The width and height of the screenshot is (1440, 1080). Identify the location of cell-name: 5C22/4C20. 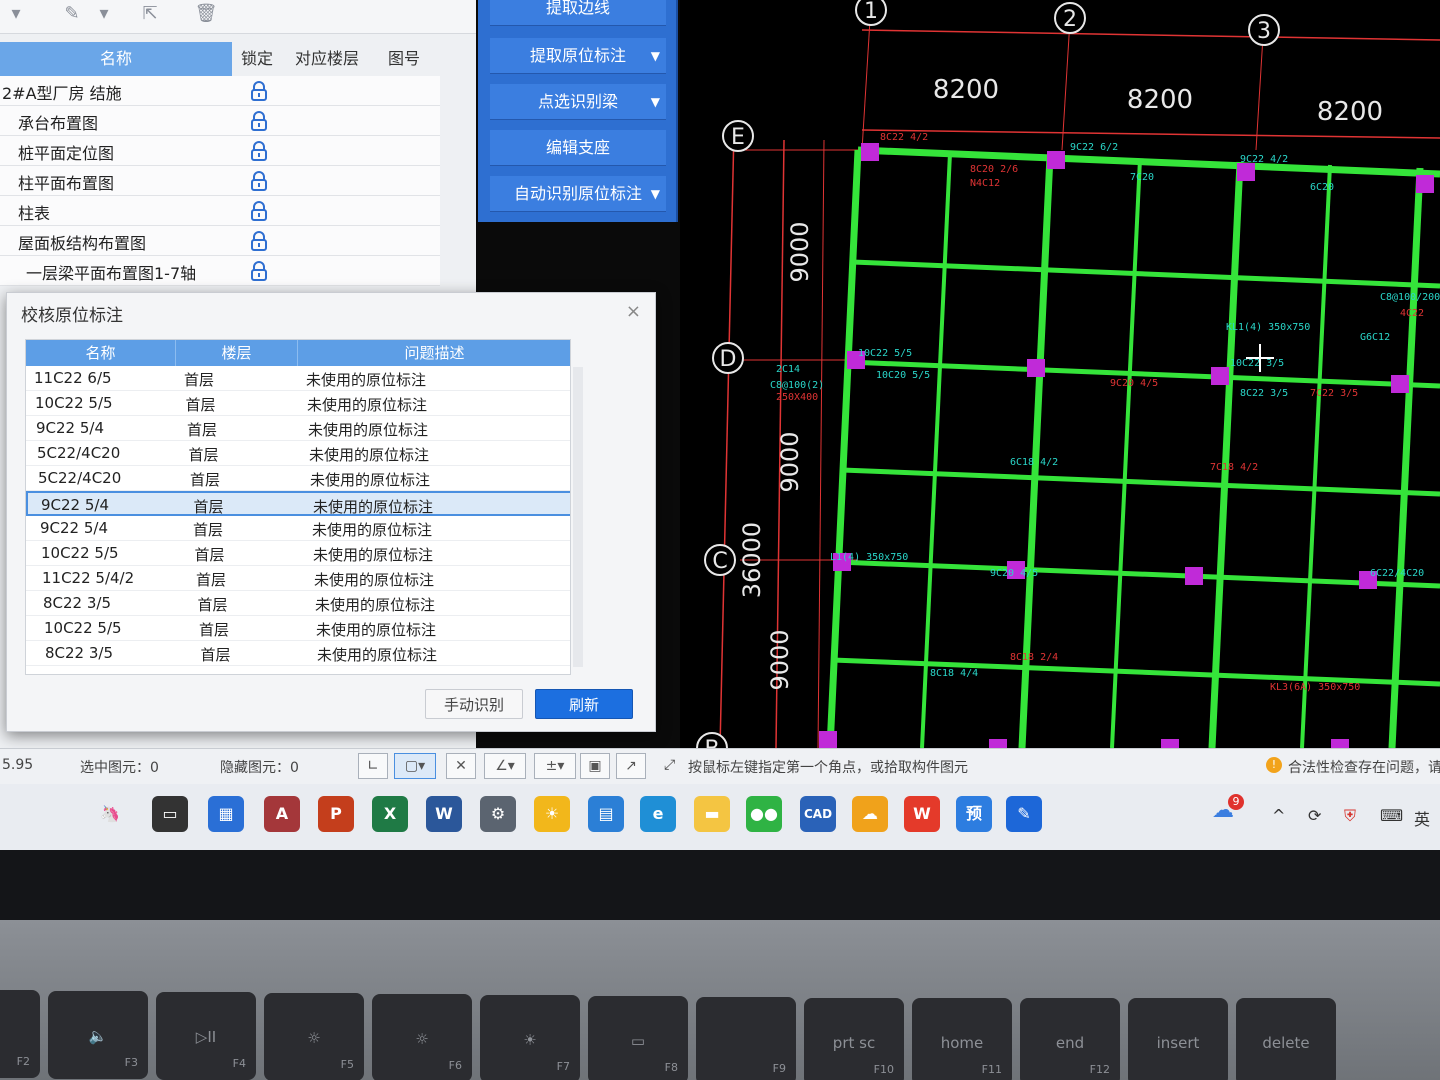
(79, 453).